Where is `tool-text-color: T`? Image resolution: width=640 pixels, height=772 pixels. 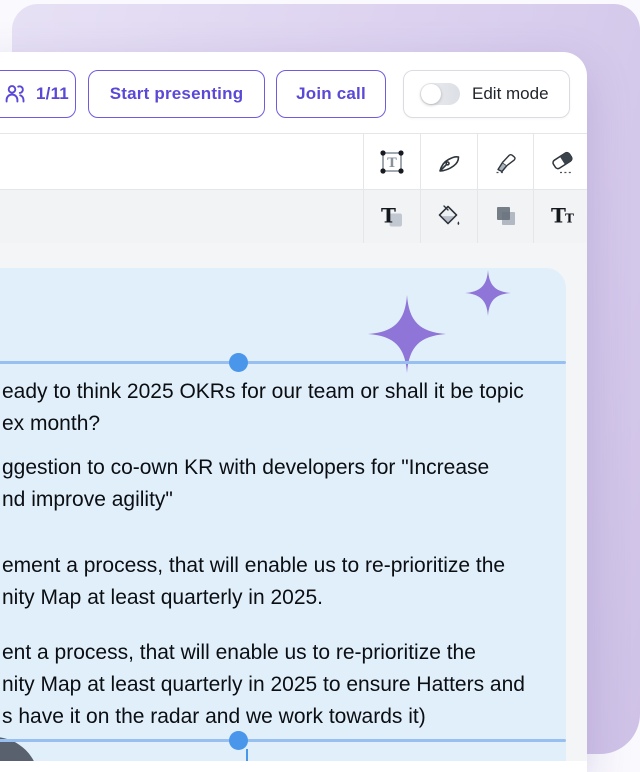 tool-text-color: T is located at coordinates (392, 216).